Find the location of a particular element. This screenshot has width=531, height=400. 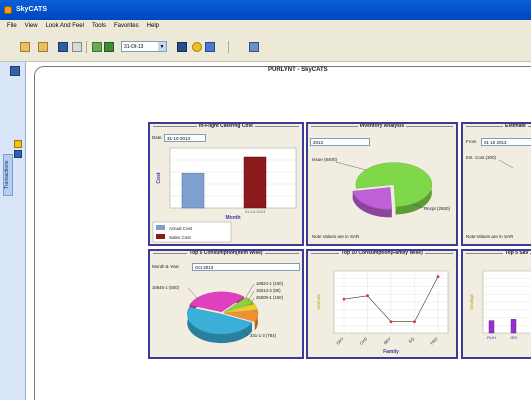

estimate-pie-chart: Est. Cost (300) is located at coordinates (490, 162).